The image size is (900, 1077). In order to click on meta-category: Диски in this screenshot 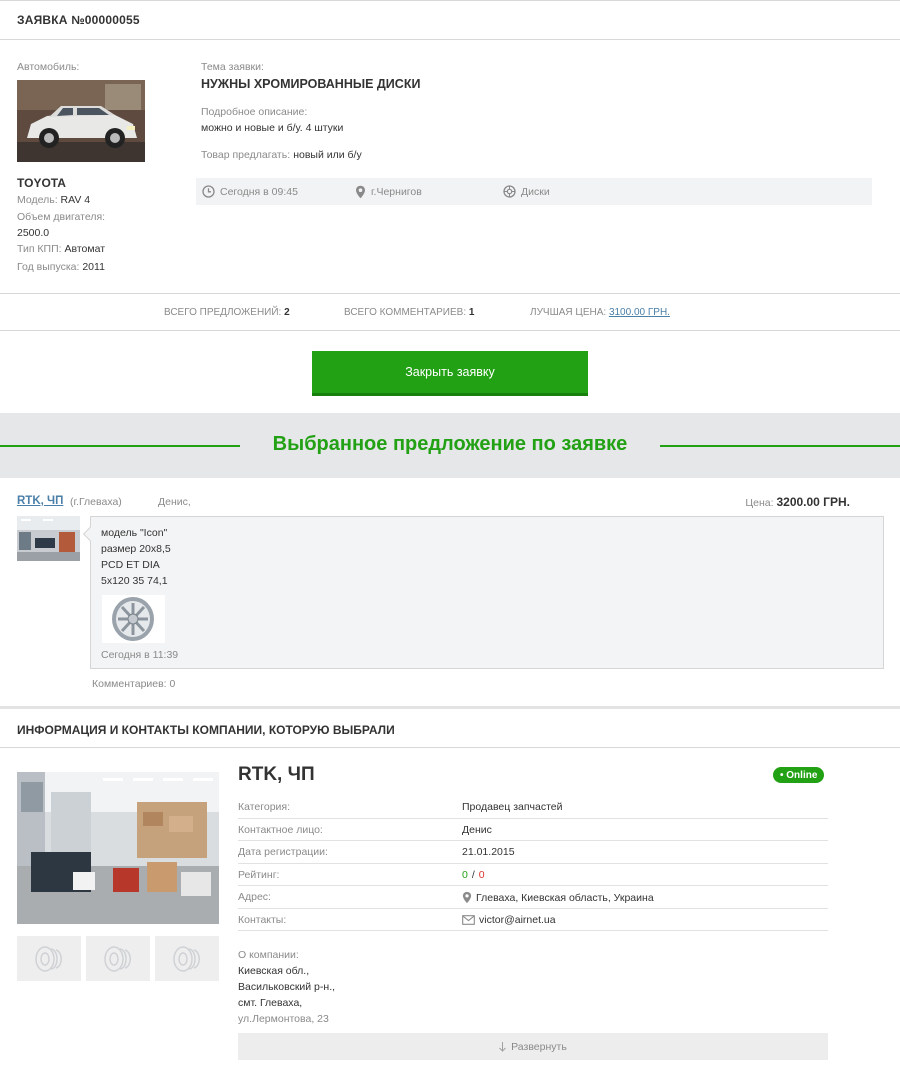, I will do `click(526, 191)`.